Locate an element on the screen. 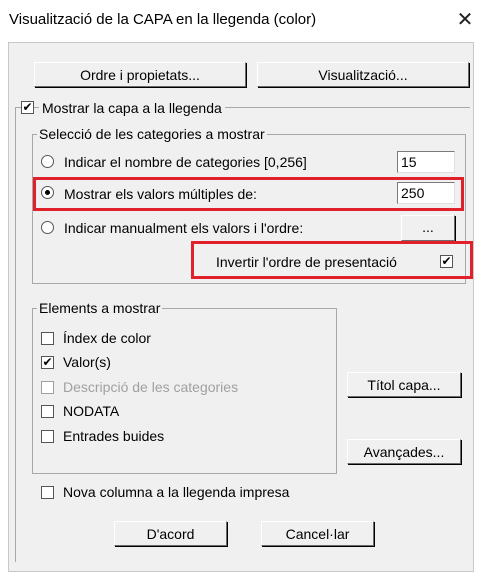 The height and width of the screenshot is (576, 478). cancel-button: Cancel·lar is located at coordinates (317, 533).